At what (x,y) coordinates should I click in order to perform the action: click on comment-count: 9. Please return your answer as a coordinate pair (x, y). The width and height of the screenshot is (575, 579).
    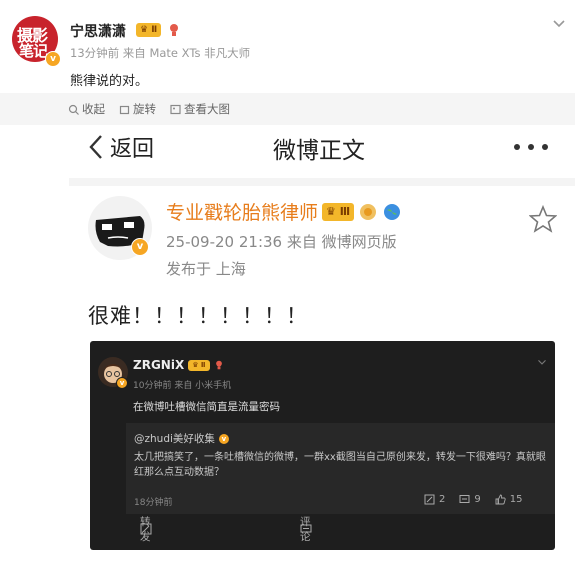
    Looking at the image, I should click on (470, 499).